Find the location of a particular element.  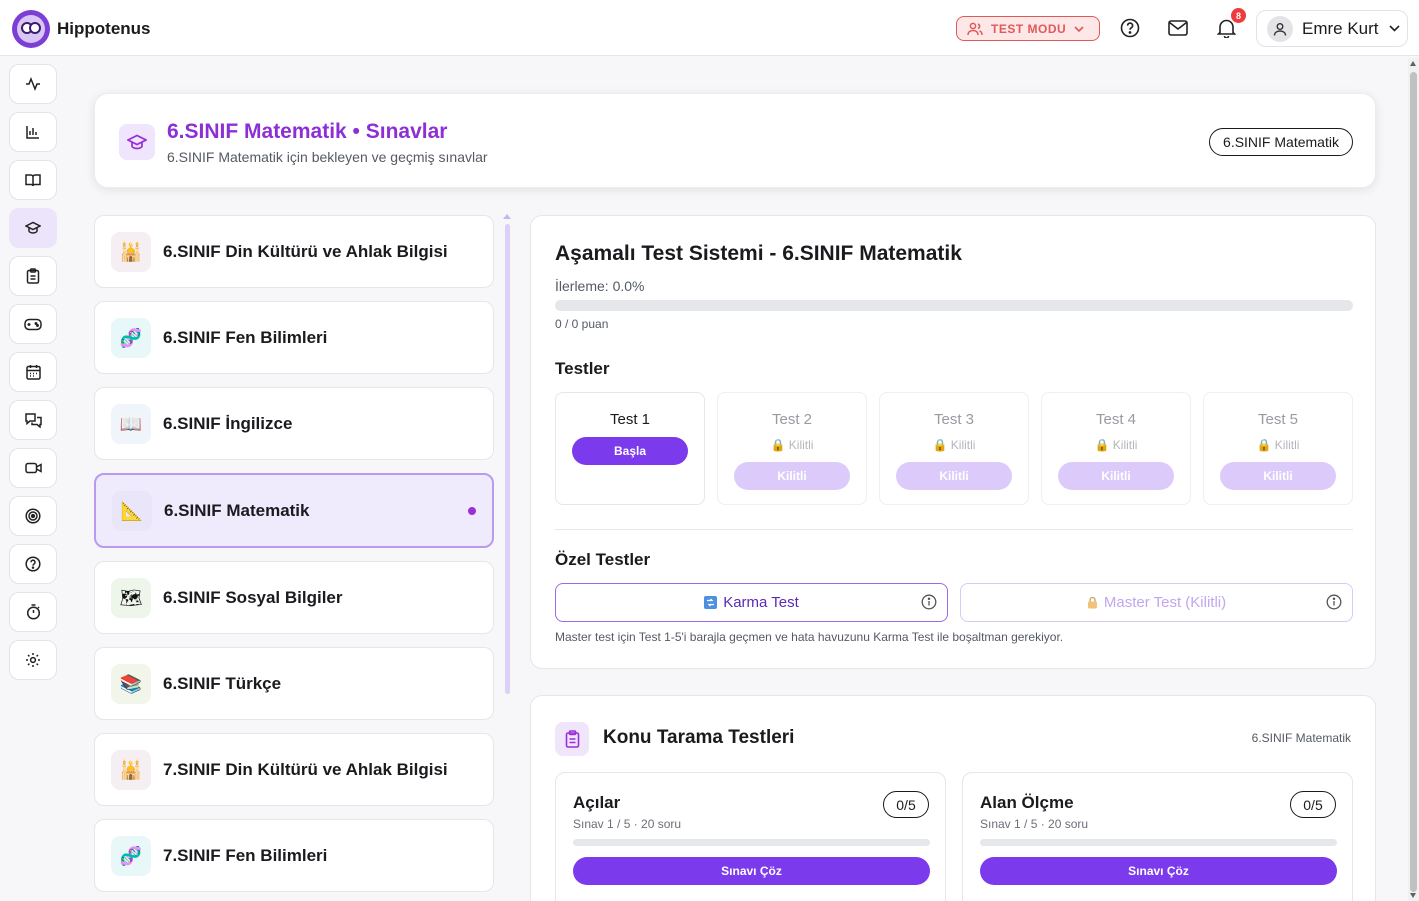

subject-label: 6.SINIF Din Kültürü ve Ahlak Bilgisi is located at coordinates (305, 251).